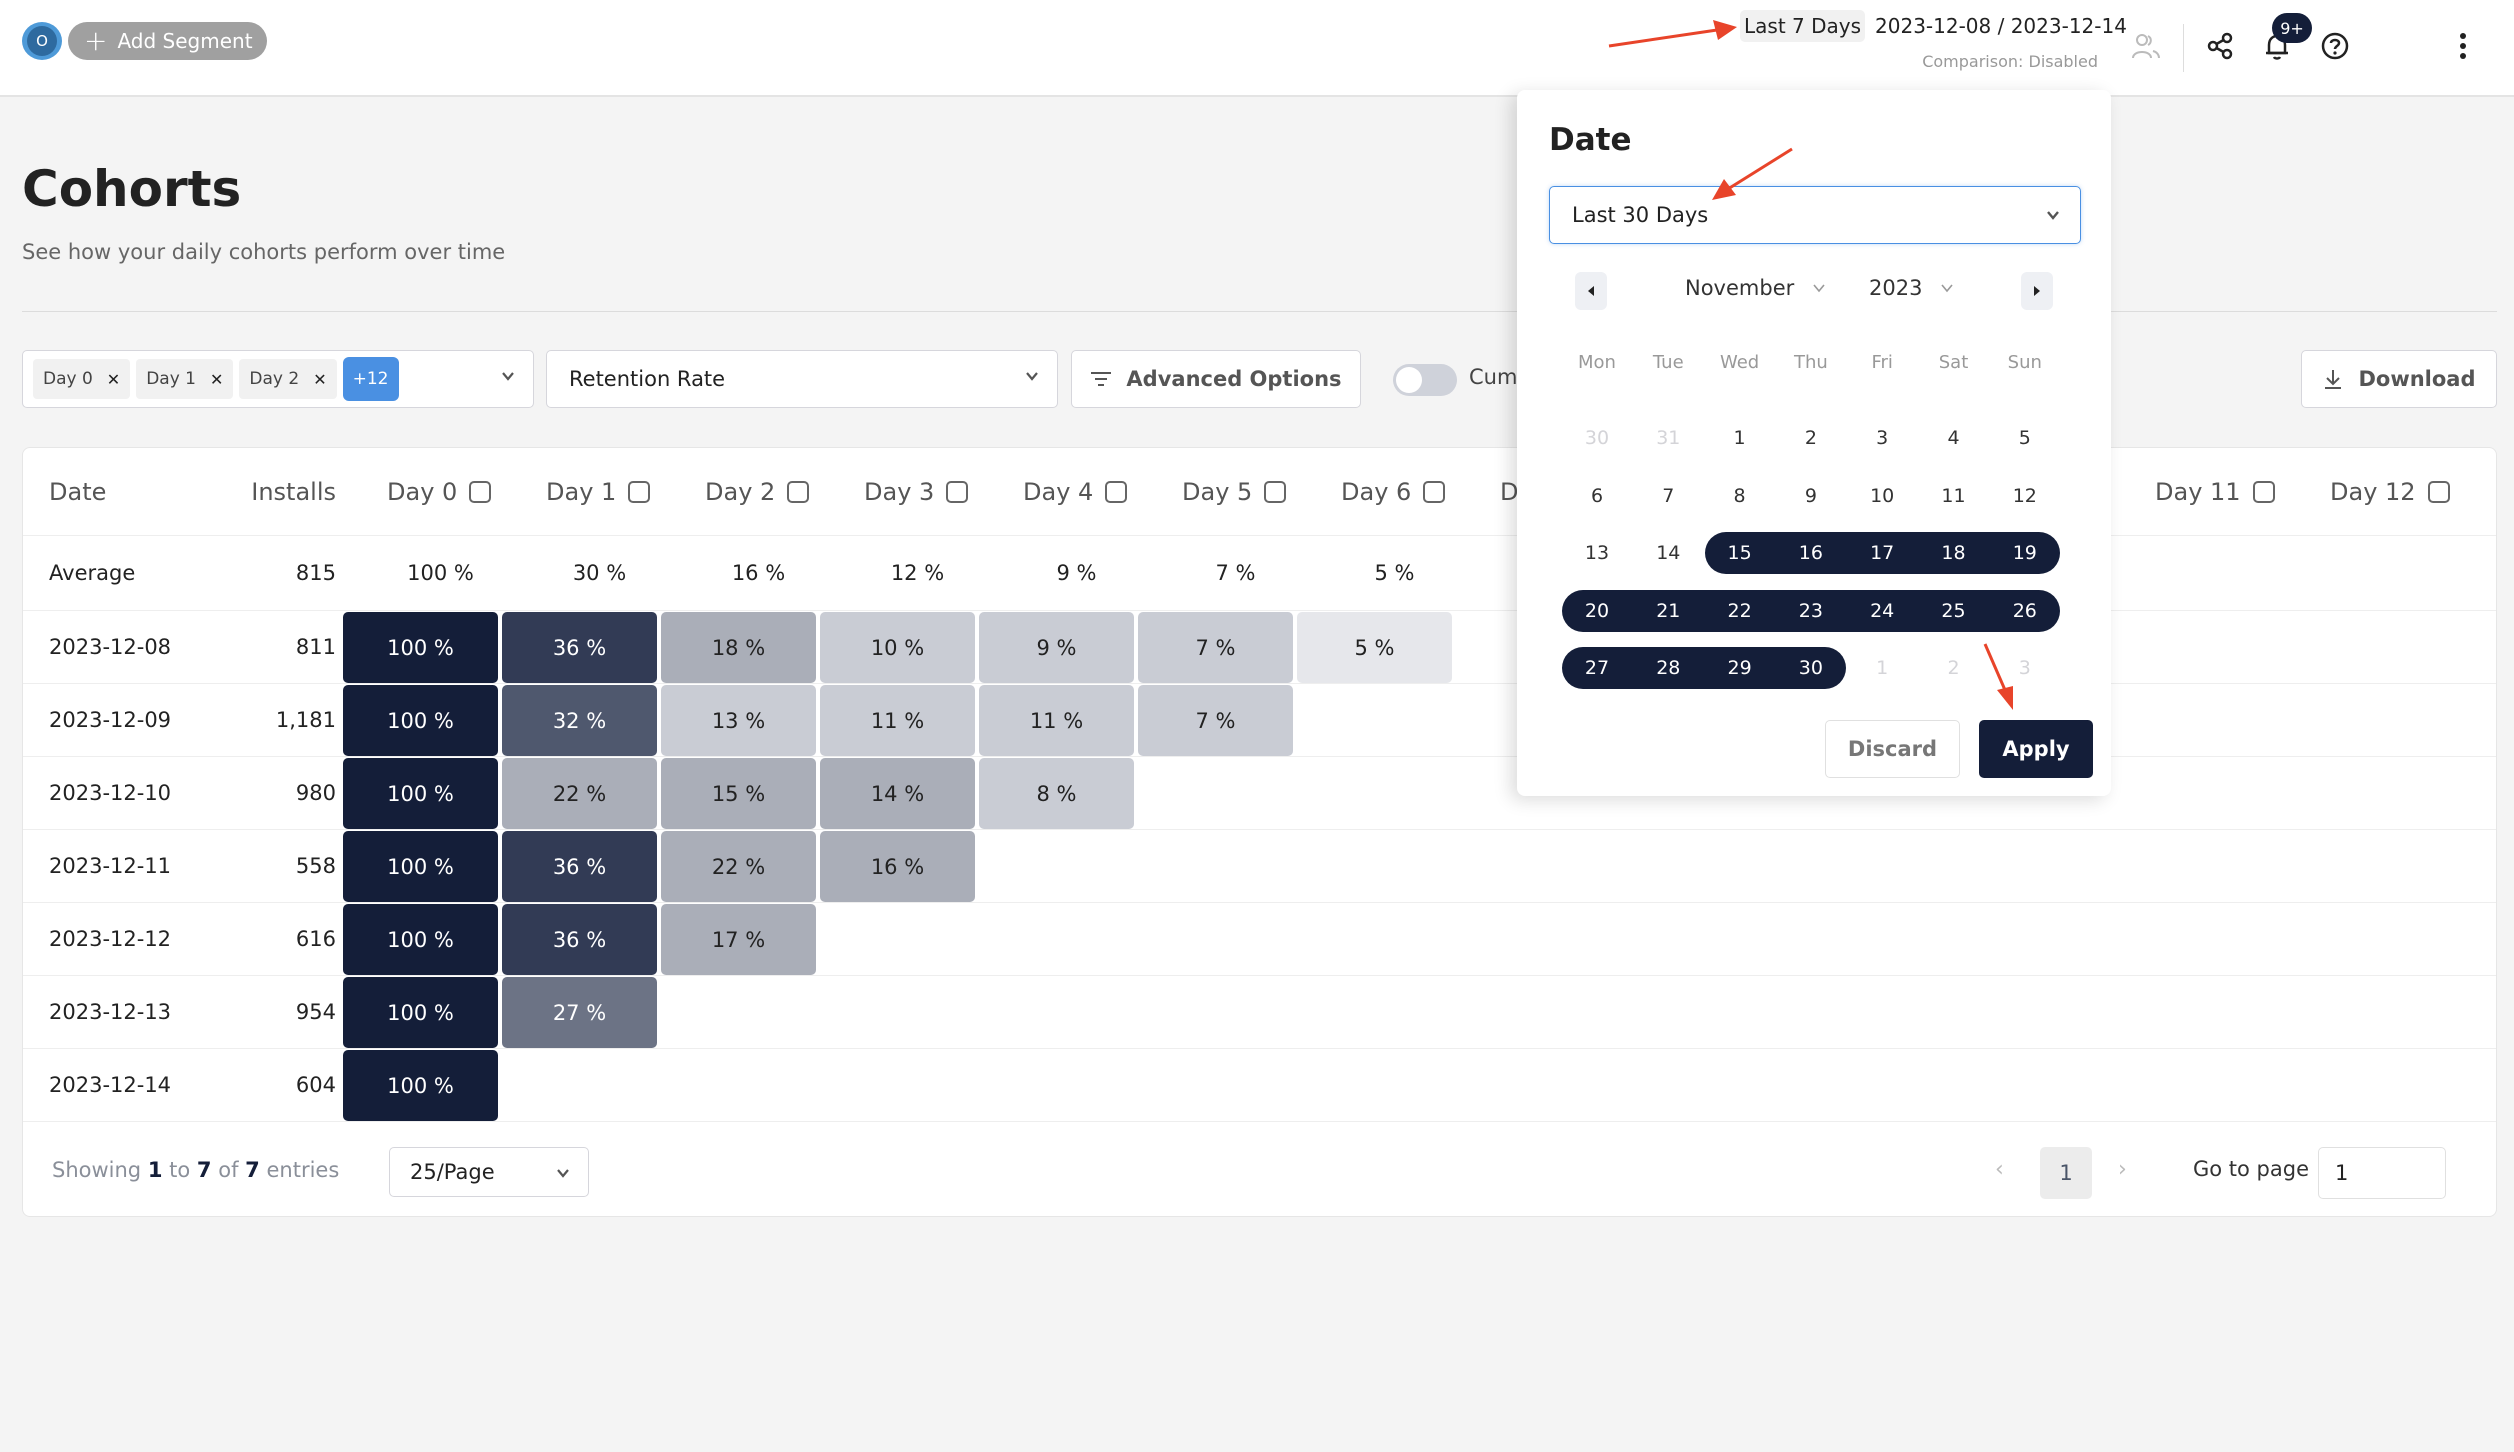 This screenshot has width=2514, height=1452. What do you see at coordinates (2122, 1169) in the screenshot?
I see `next-page-icon: ›` at bounding box center [2122, 1169].